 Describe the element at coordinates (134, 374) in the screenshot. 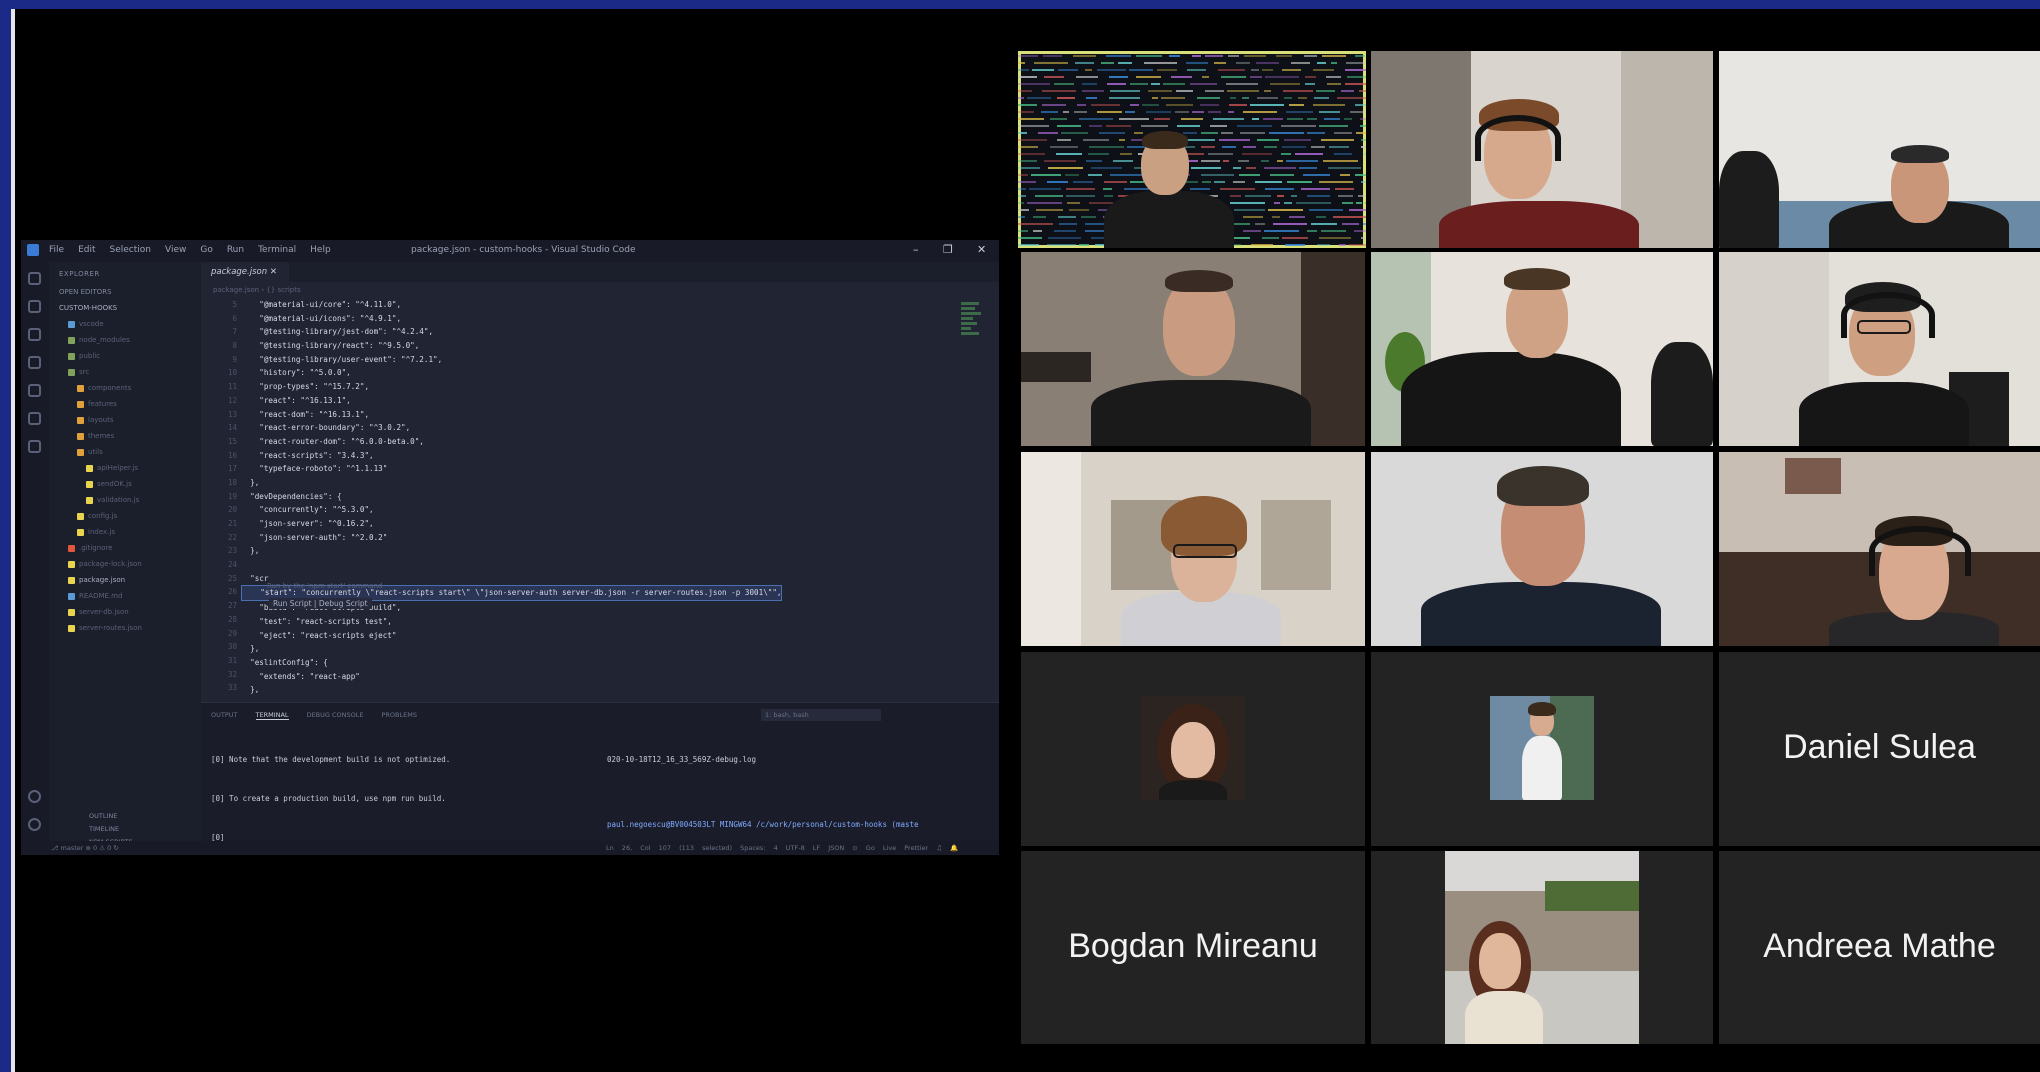

I see `explorer-item: src` at that location.